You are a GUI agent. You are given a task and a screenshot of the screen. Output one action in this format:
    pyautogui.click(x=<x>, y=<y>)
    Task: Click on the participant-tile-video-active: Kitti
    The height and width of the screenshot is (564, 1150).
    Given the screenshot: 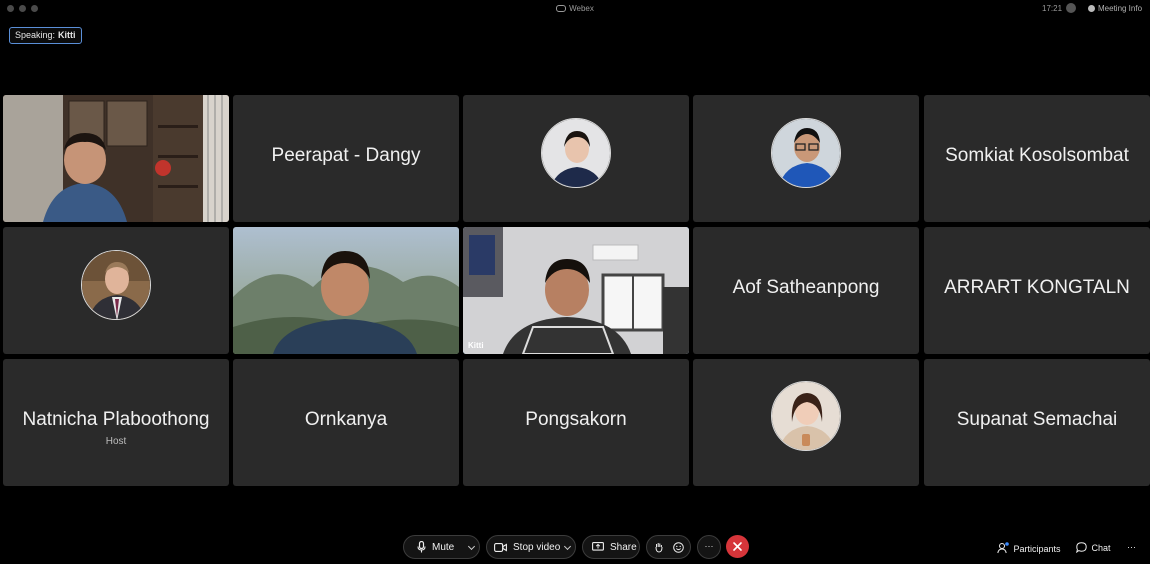 What is the action you would take?
    pyautogui.click(x=576, y=290)
    